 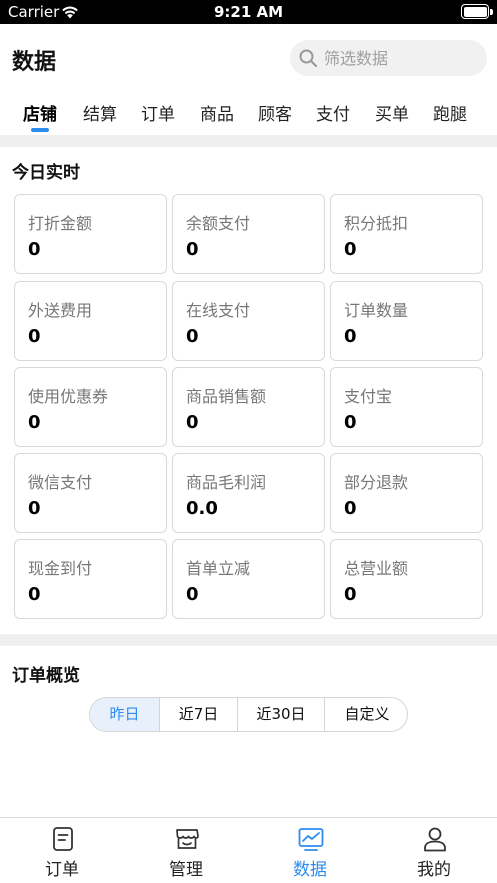 I want to click on tabbar-label: 管理, so click(x=186, y=870).